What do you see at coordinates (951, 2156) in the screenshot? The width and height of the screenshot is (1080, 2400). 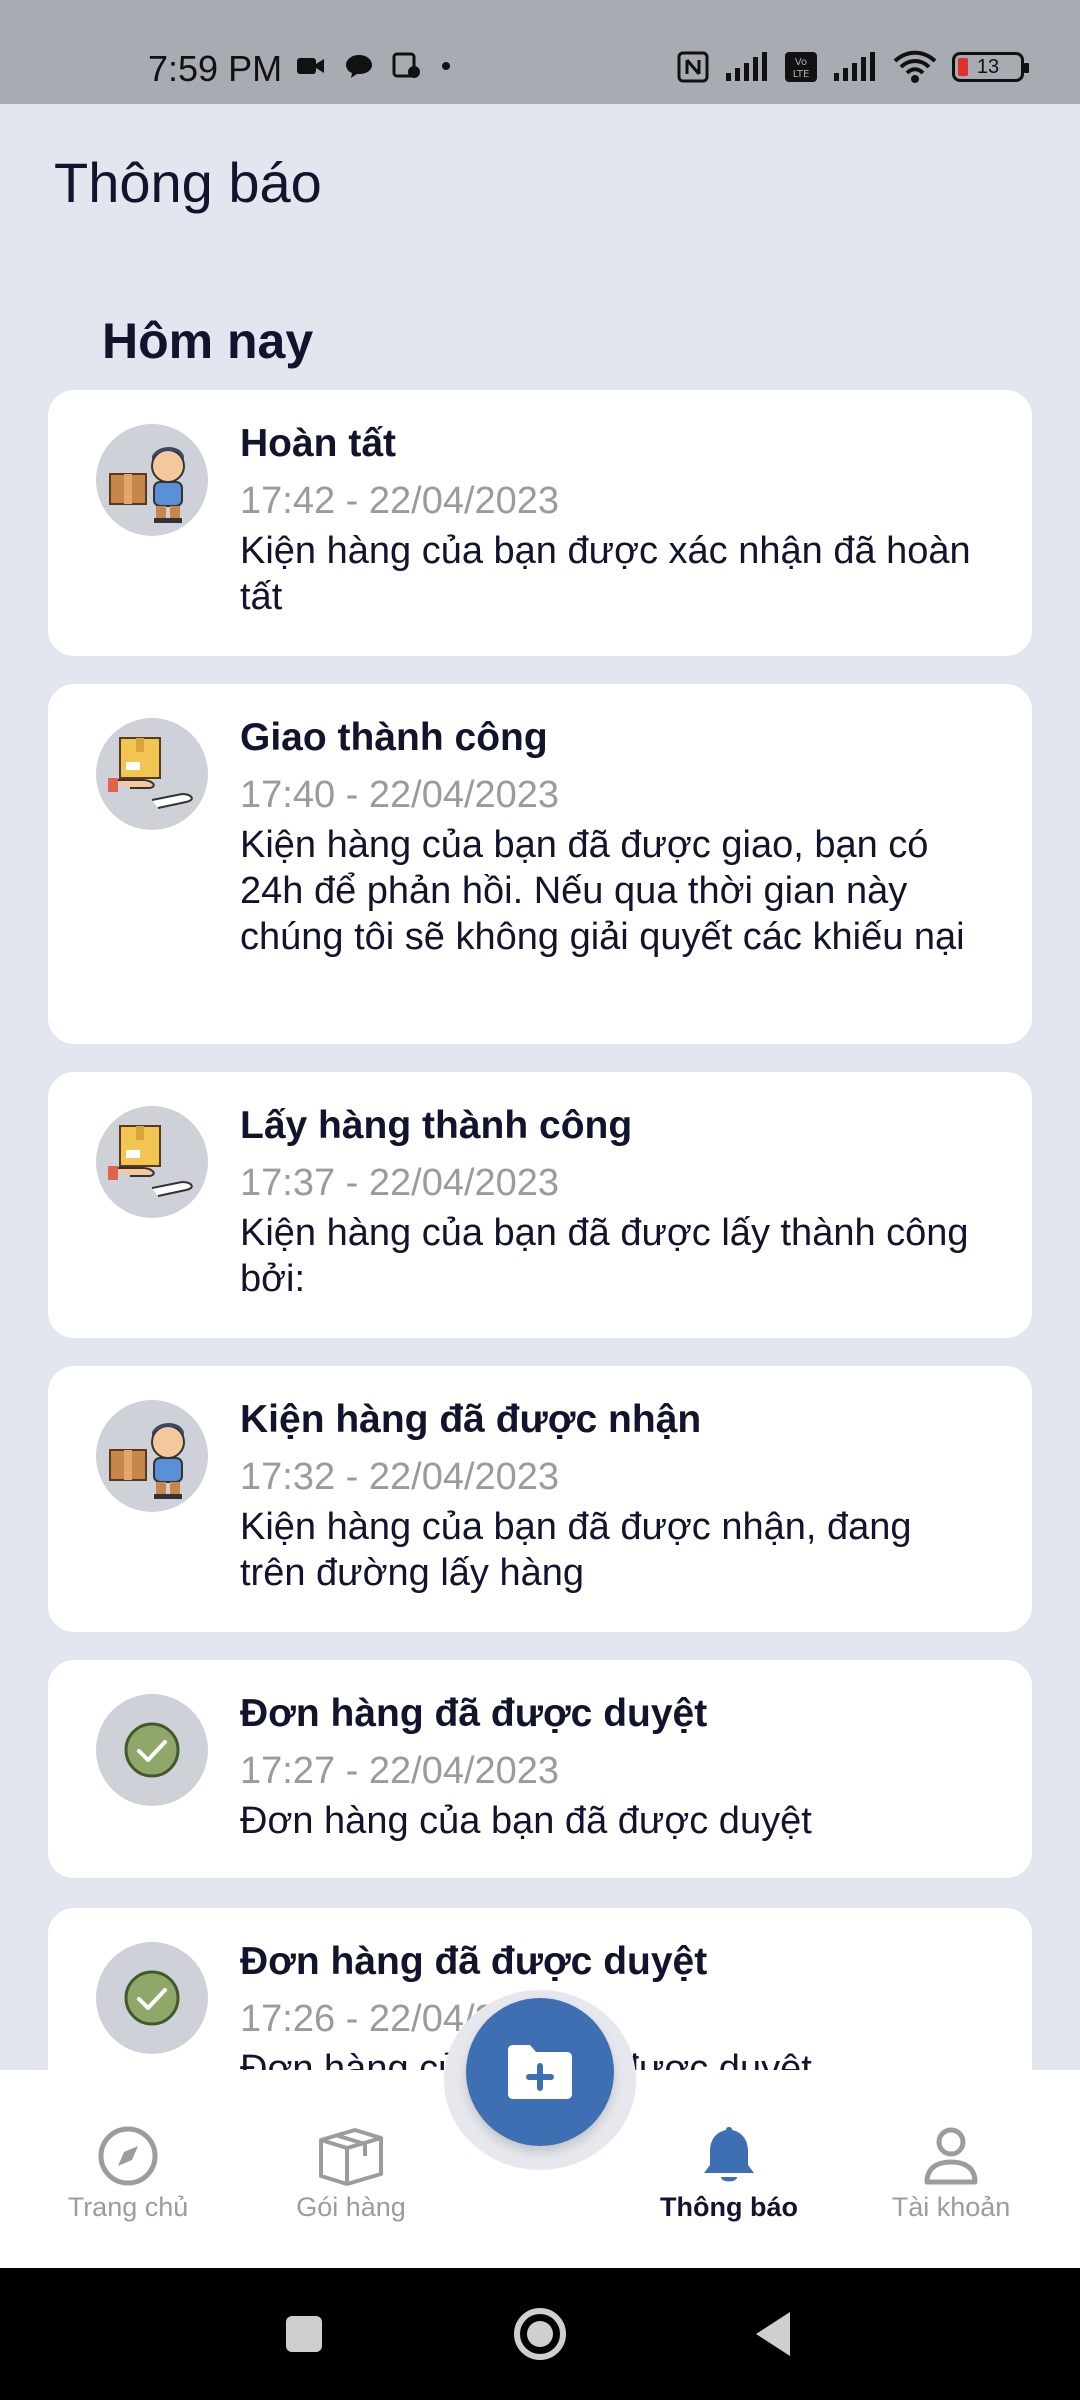 I see `user-icon` at bounding box center [951, 2156].